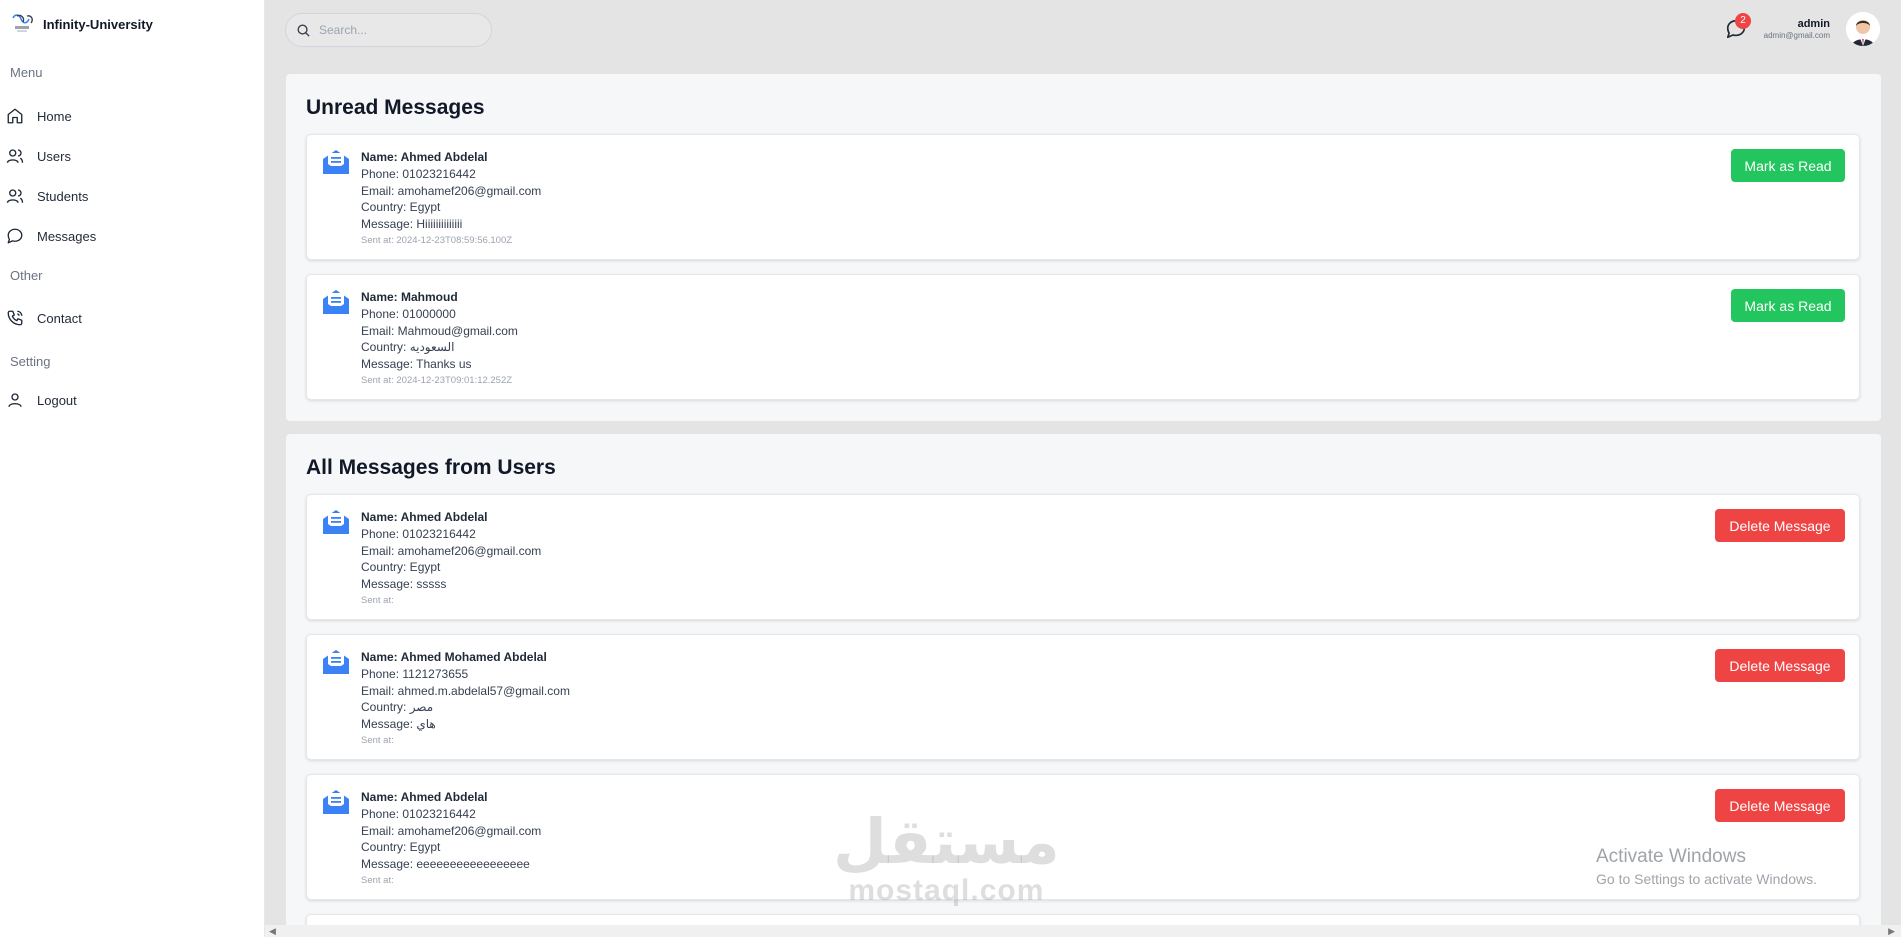 The width and height of the screenshot is (1901, 937). I want to click on user-icon, so click(15, 400).